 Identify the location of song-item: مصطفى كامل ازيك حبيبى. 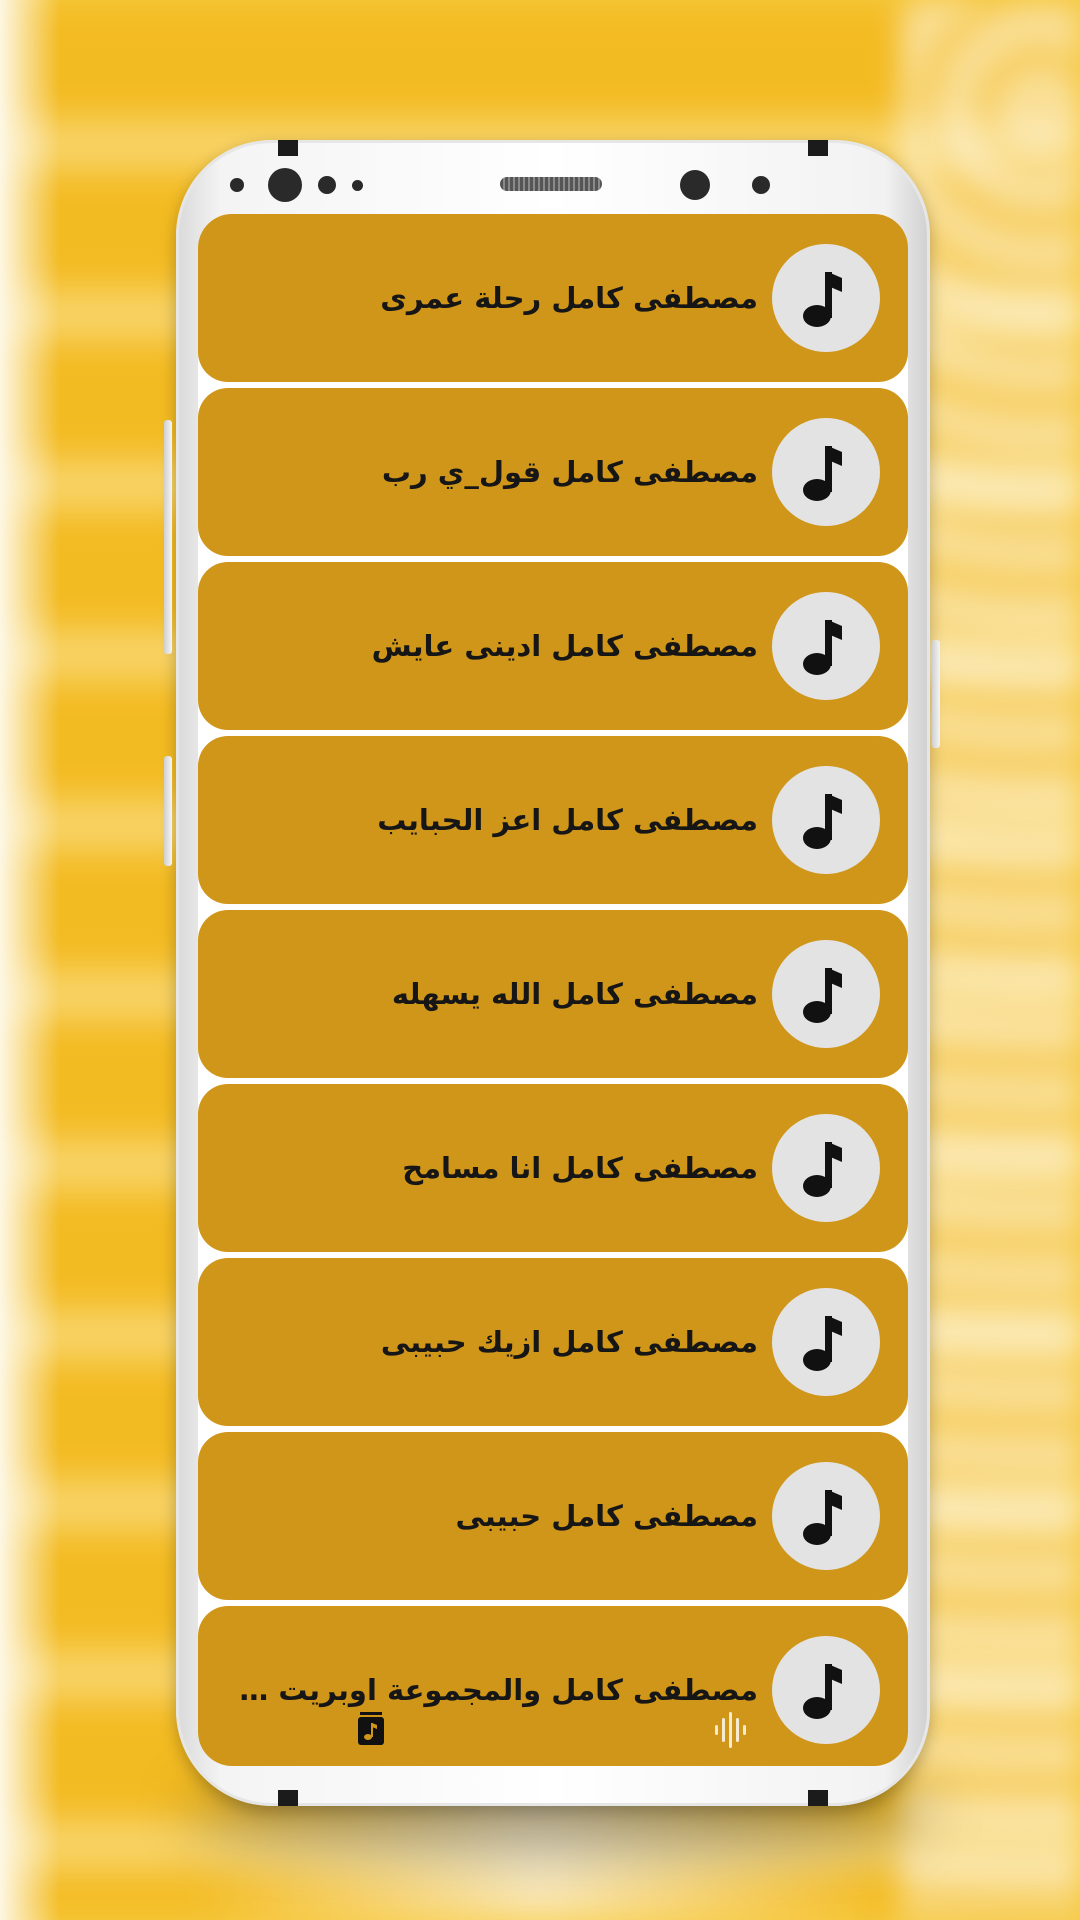
(553, 1342).